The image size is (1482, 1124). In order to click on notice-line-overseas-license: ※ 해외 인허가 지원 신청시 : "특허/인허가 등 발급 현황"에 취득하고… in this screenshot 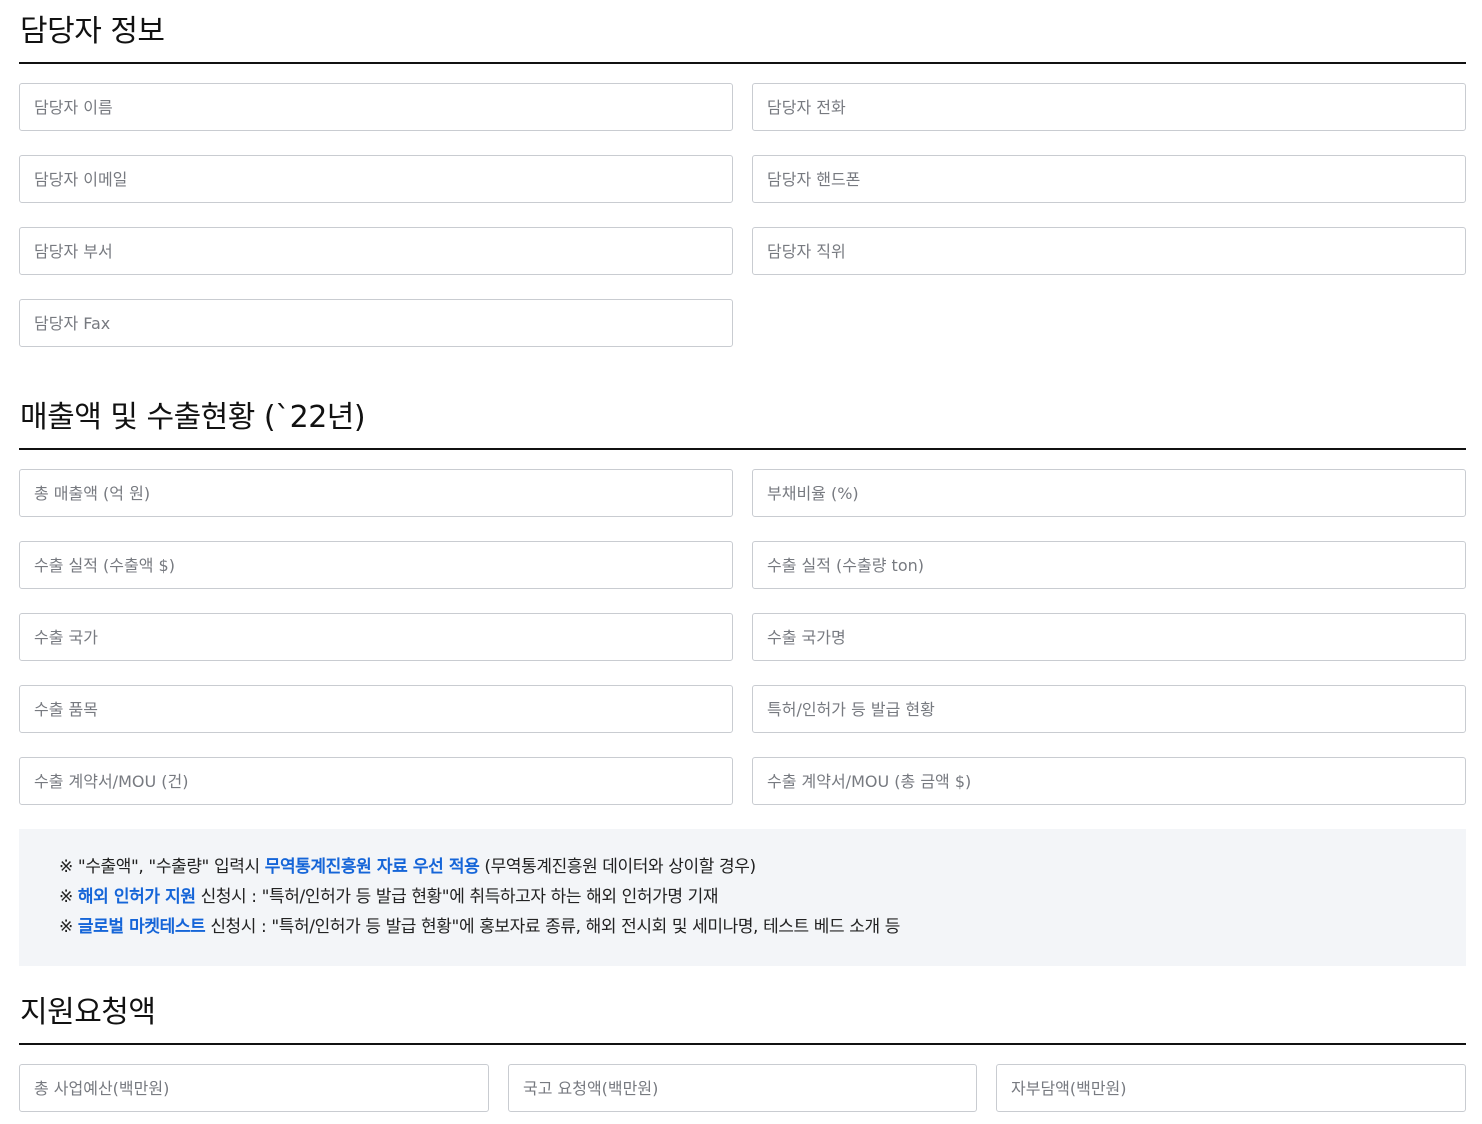, I will do `click(742, 897)`.